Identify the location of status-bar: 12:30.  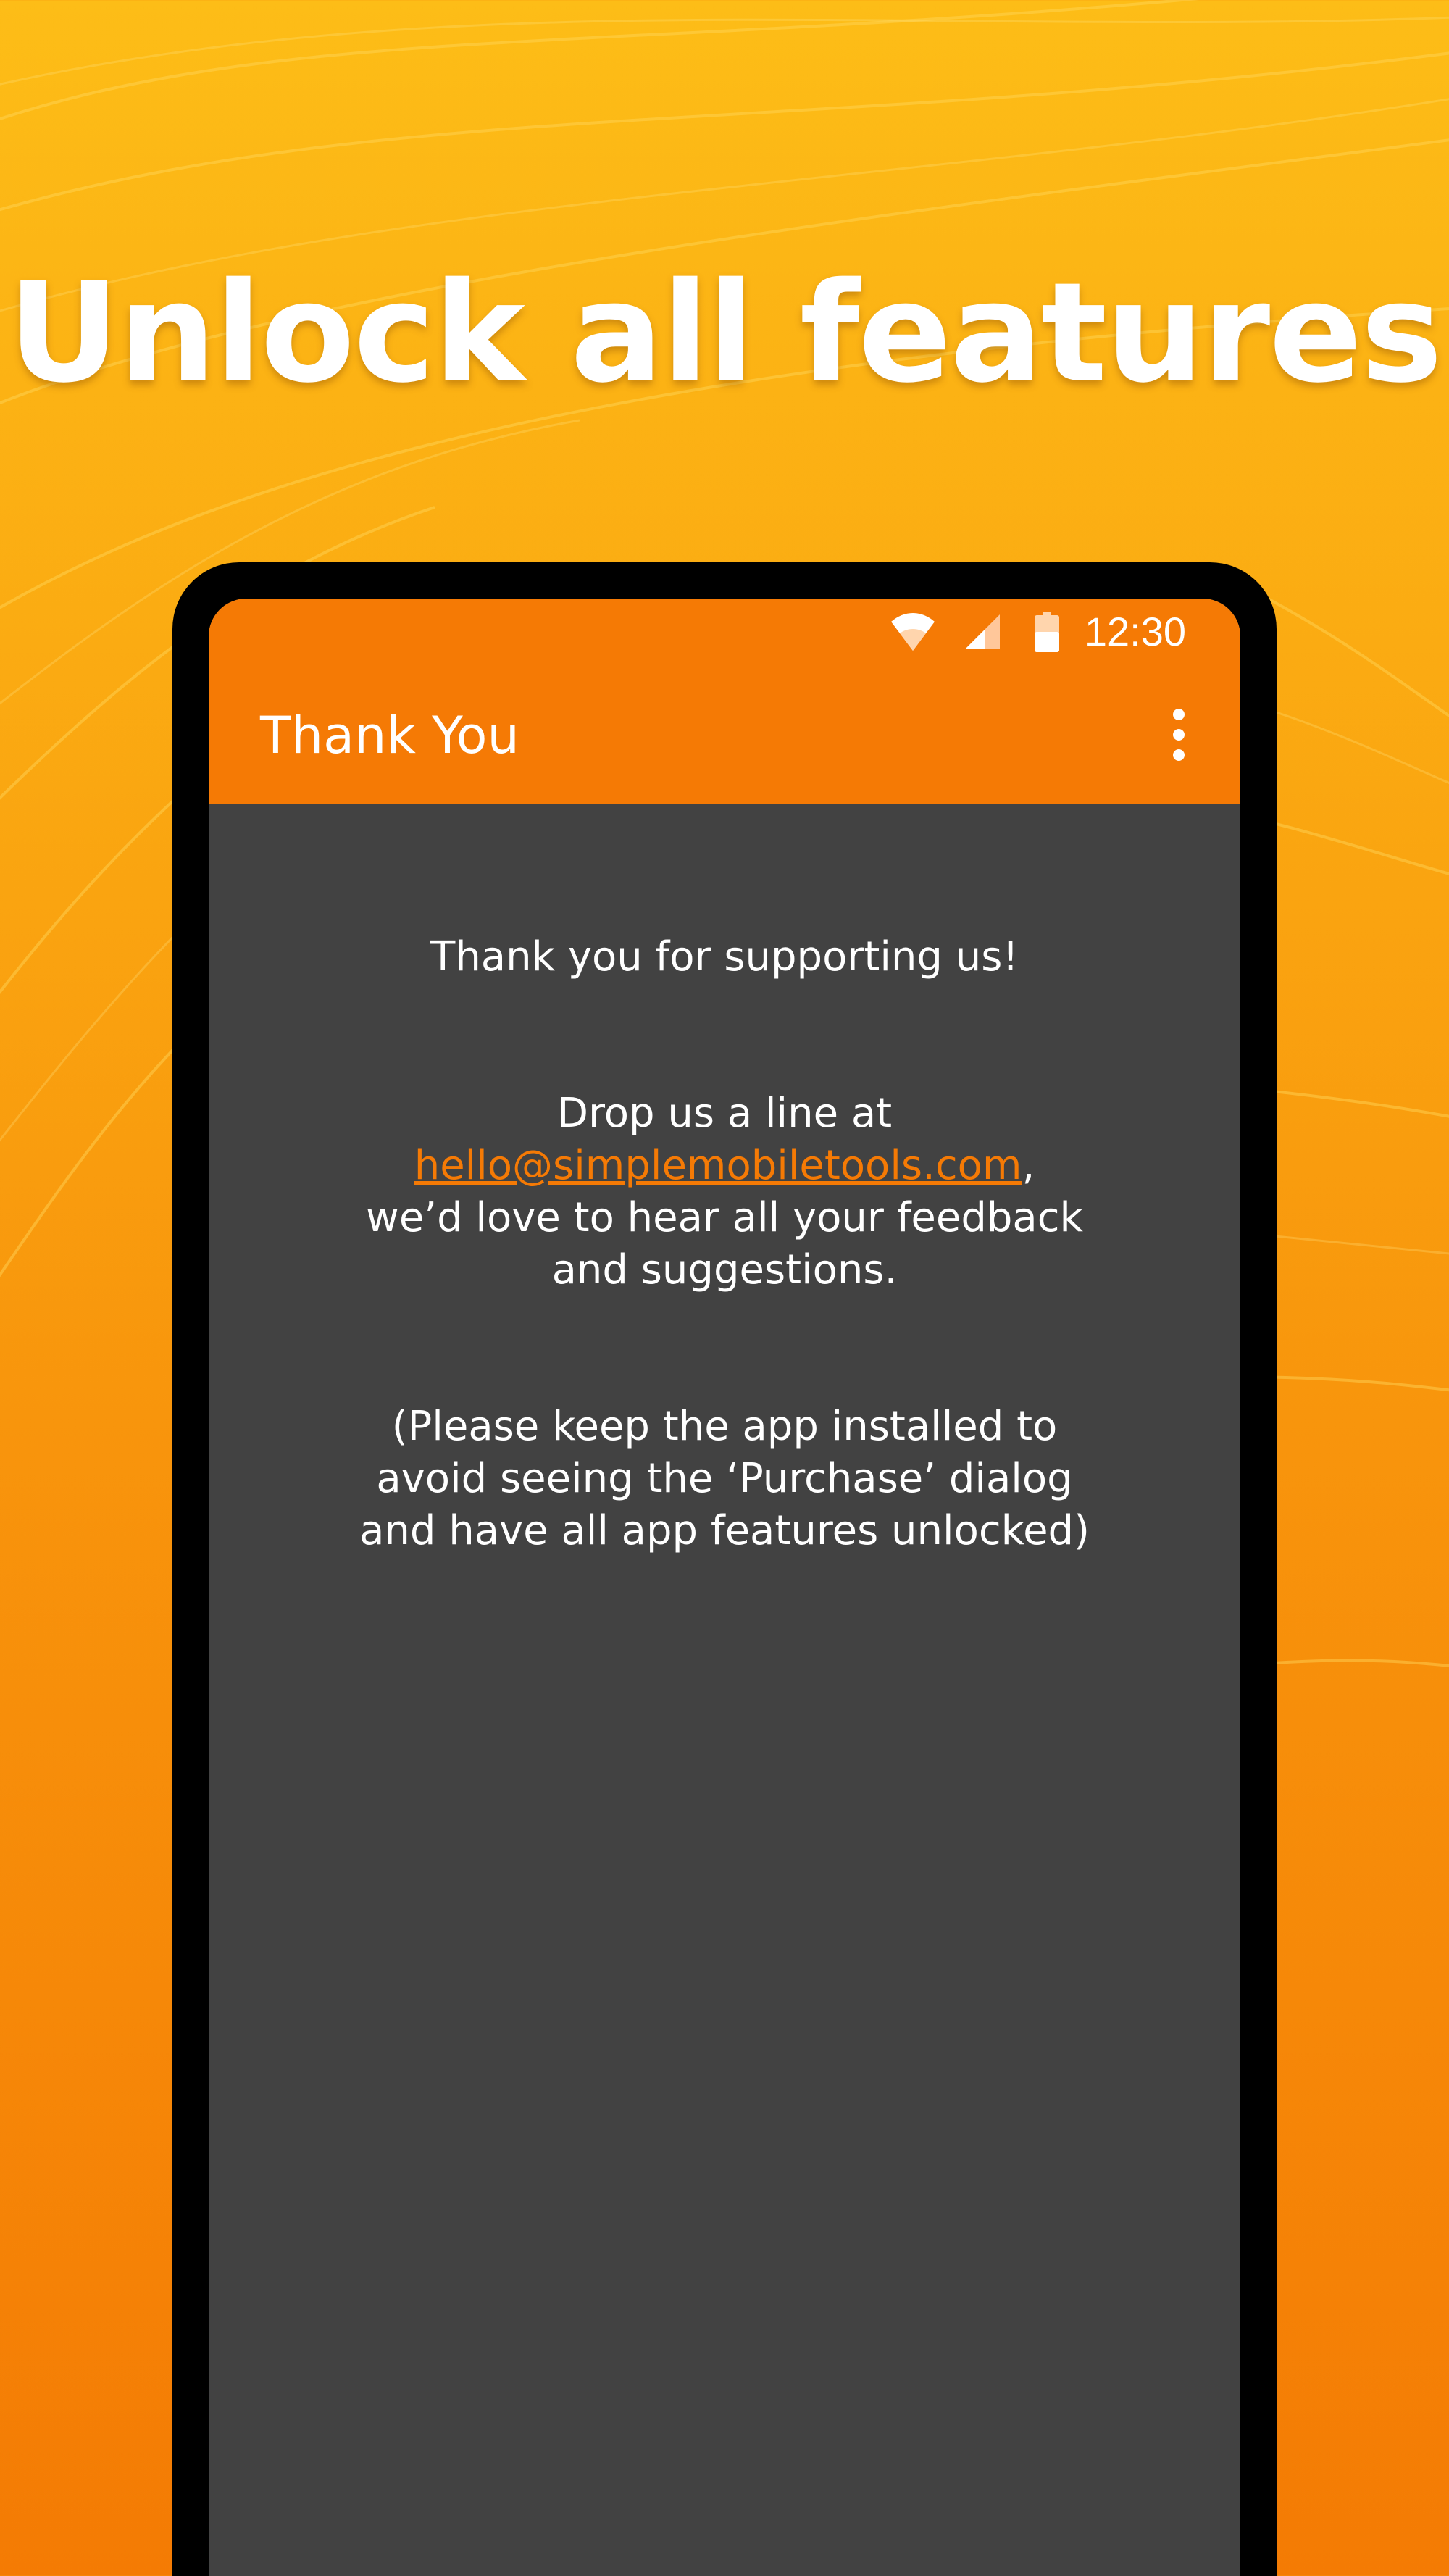
(724, 632).